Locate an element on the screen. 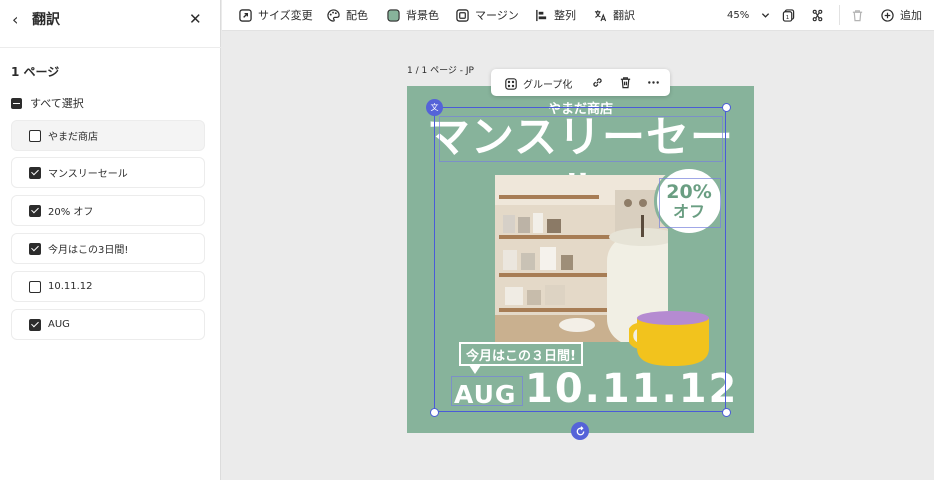 This screenshot has width=934, height=480. chevron-down-icon is located at coordinates (766, 15).